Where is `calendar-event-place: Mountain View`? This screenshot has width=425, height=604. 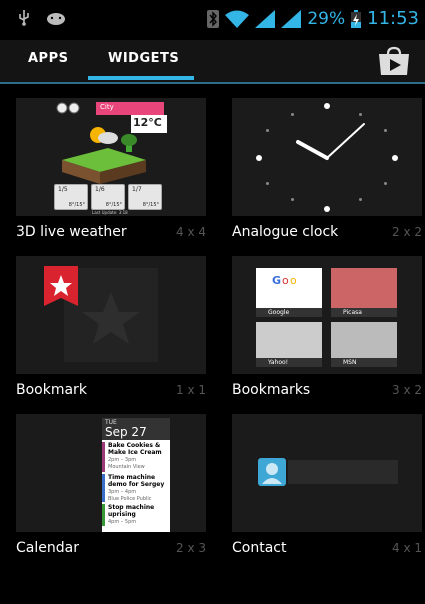
calendar-event-place: Mountain View is located at coordinates (126, 467).